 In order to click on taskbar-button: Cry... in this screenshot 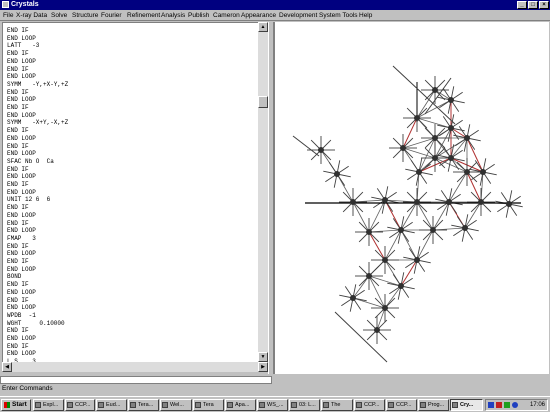, I will do `click(466, 405)`.